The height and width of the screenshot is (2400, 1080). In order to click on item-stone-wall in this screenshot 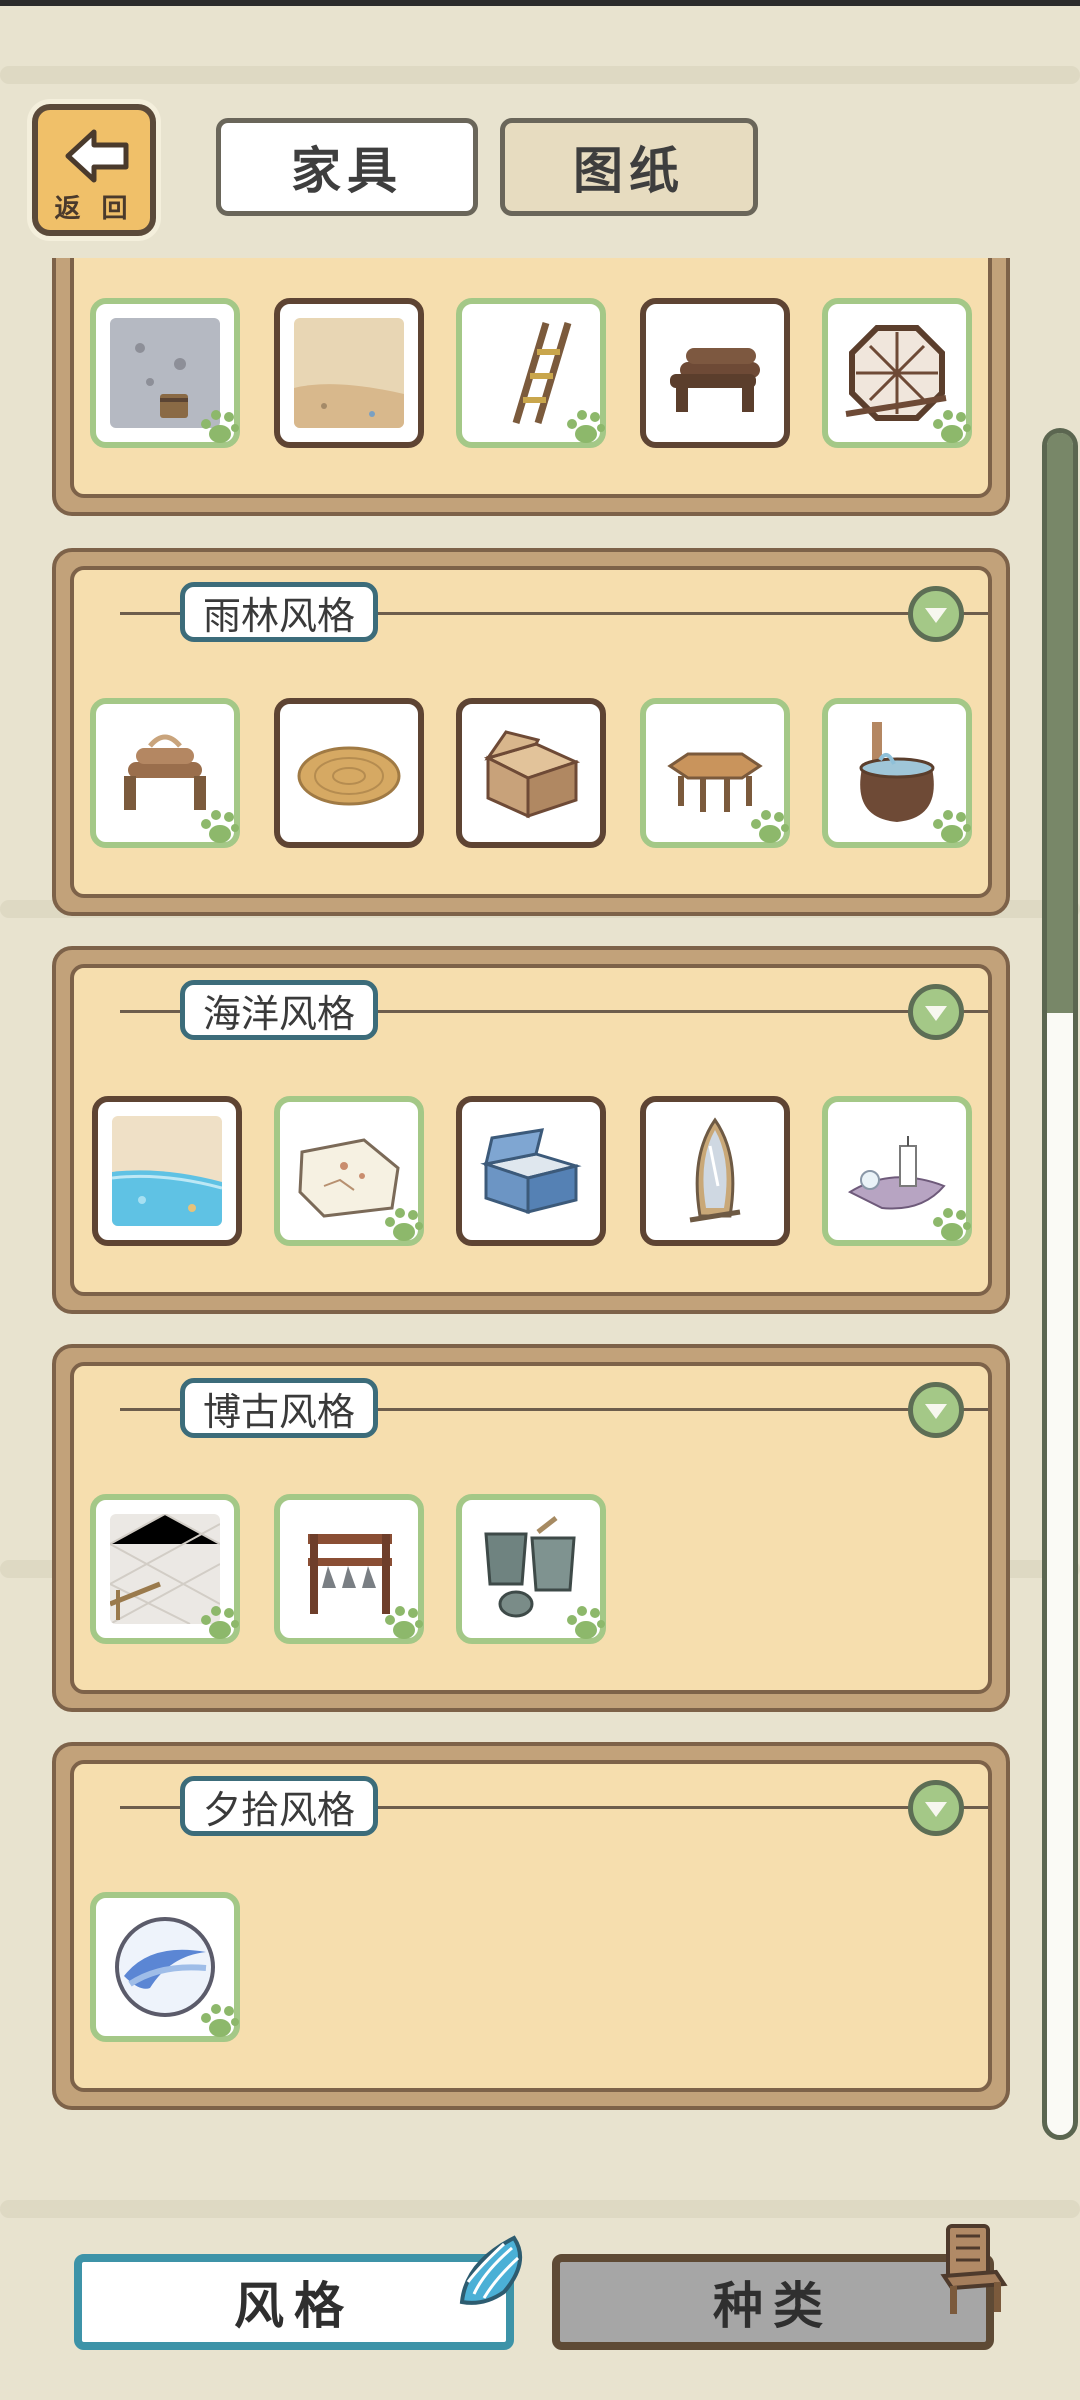, I will do `click(165, 373)`.